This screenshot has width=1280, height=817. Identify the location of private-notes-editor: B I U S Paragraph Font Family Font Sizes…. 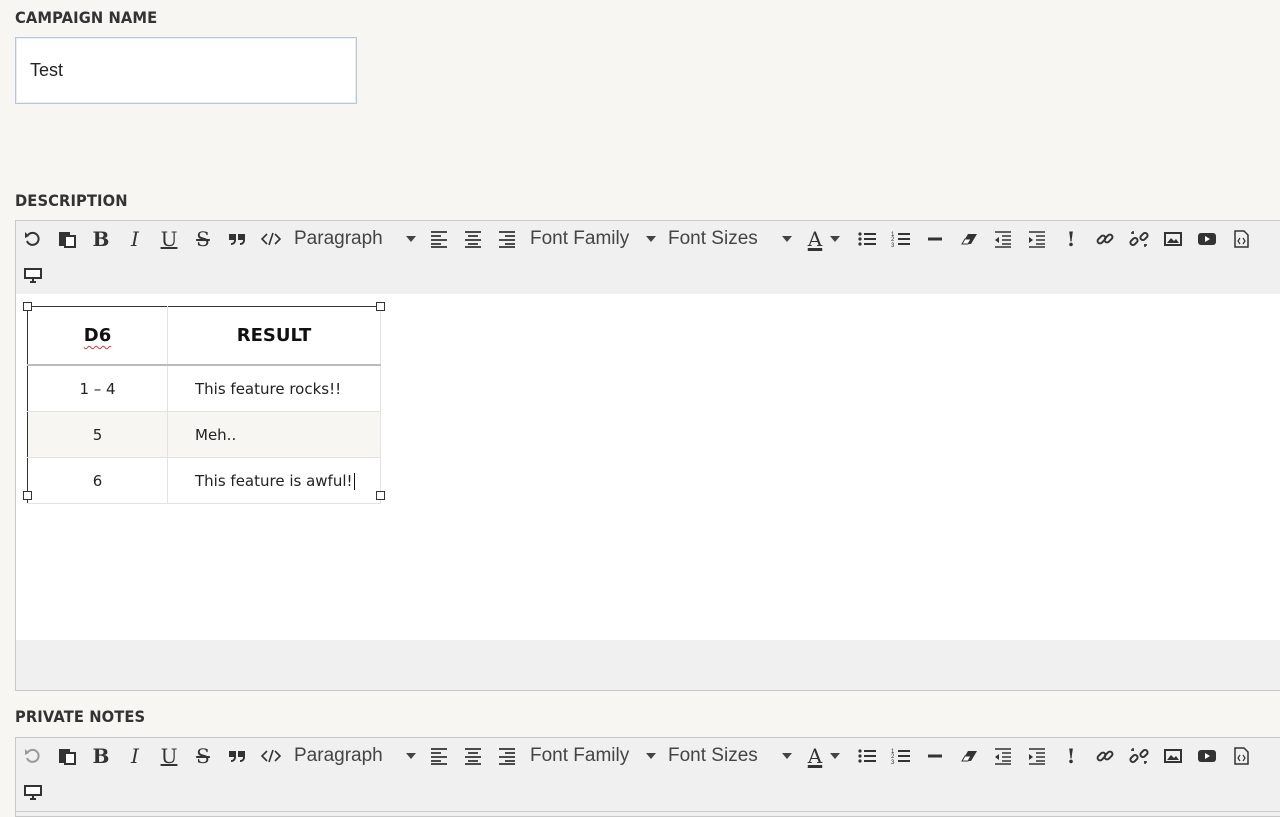
(647, 777).